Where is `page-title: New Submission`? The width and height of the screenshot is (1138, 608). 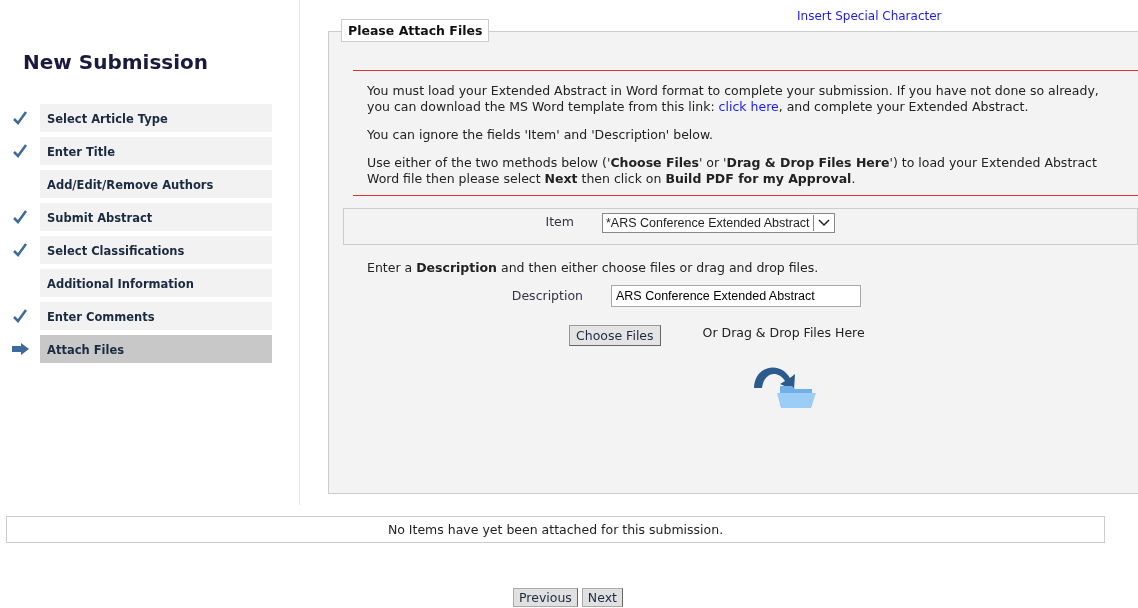 page-title: New Submission is located at coordinates (116, 62).